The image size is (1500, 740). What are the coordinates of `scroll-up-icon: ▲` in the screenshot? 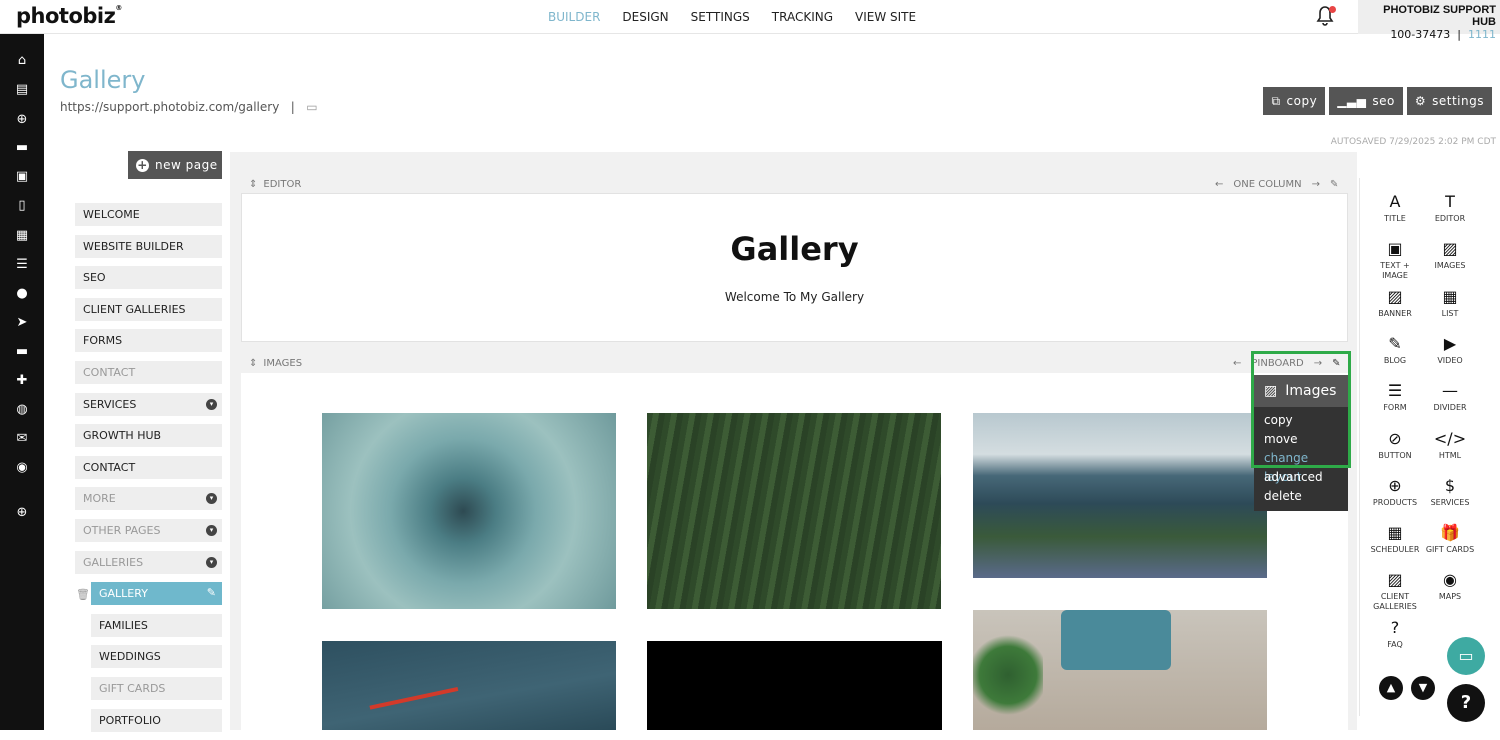 It's located at (1391, 688).